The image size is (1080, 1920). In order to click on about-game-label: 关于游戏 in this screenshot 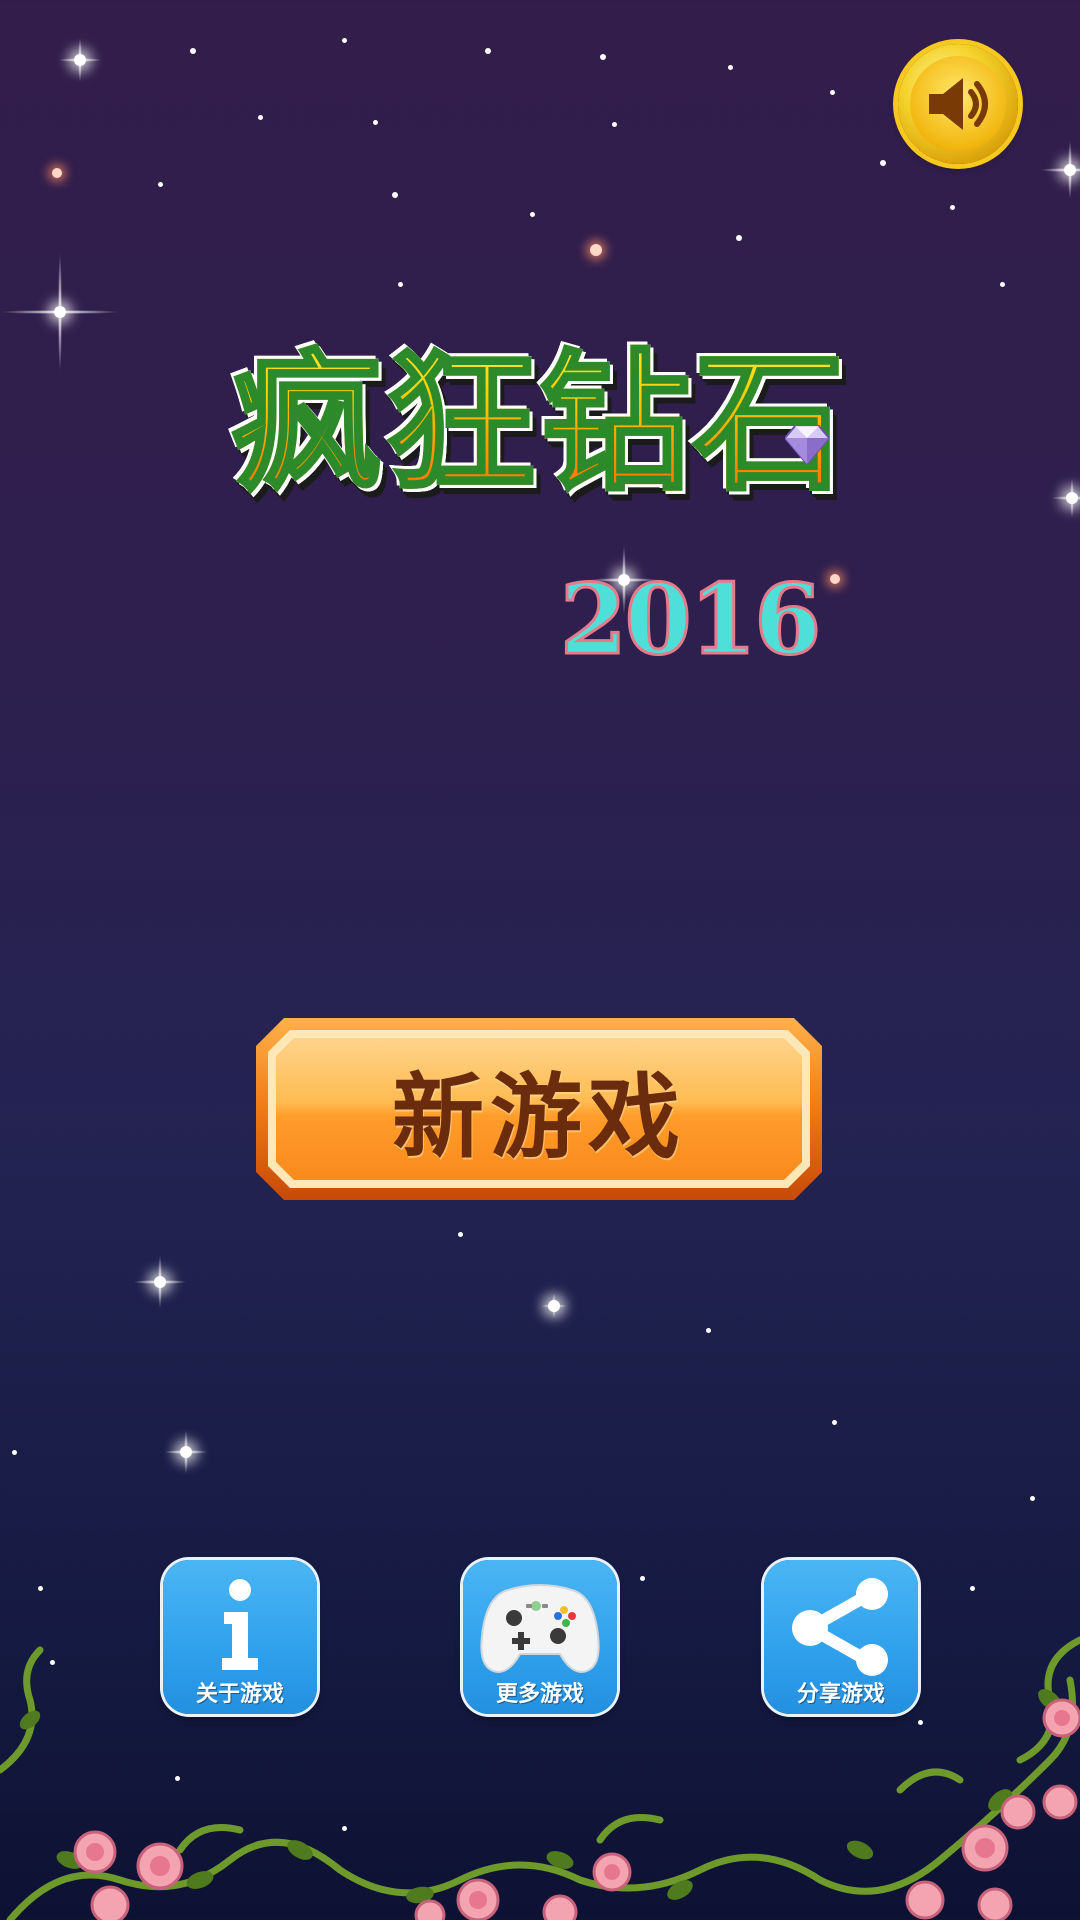, I will do `click(239, 1694)`.